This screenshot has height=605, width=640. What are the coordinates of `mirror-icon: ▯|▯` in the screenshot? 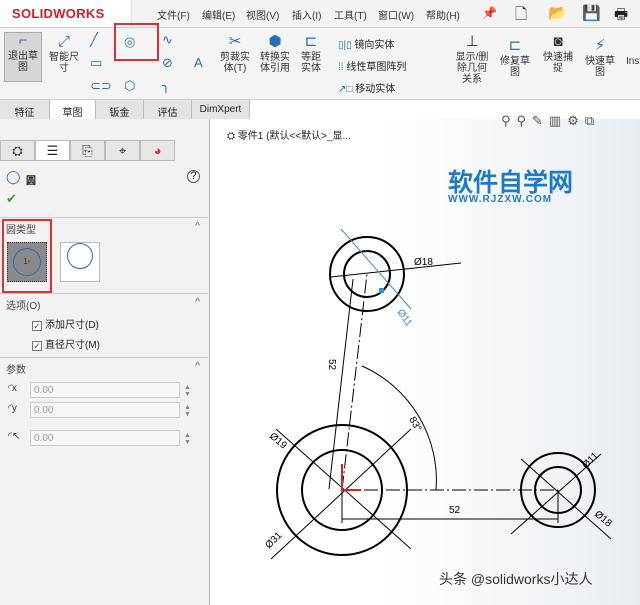 It's located at (346, 45).